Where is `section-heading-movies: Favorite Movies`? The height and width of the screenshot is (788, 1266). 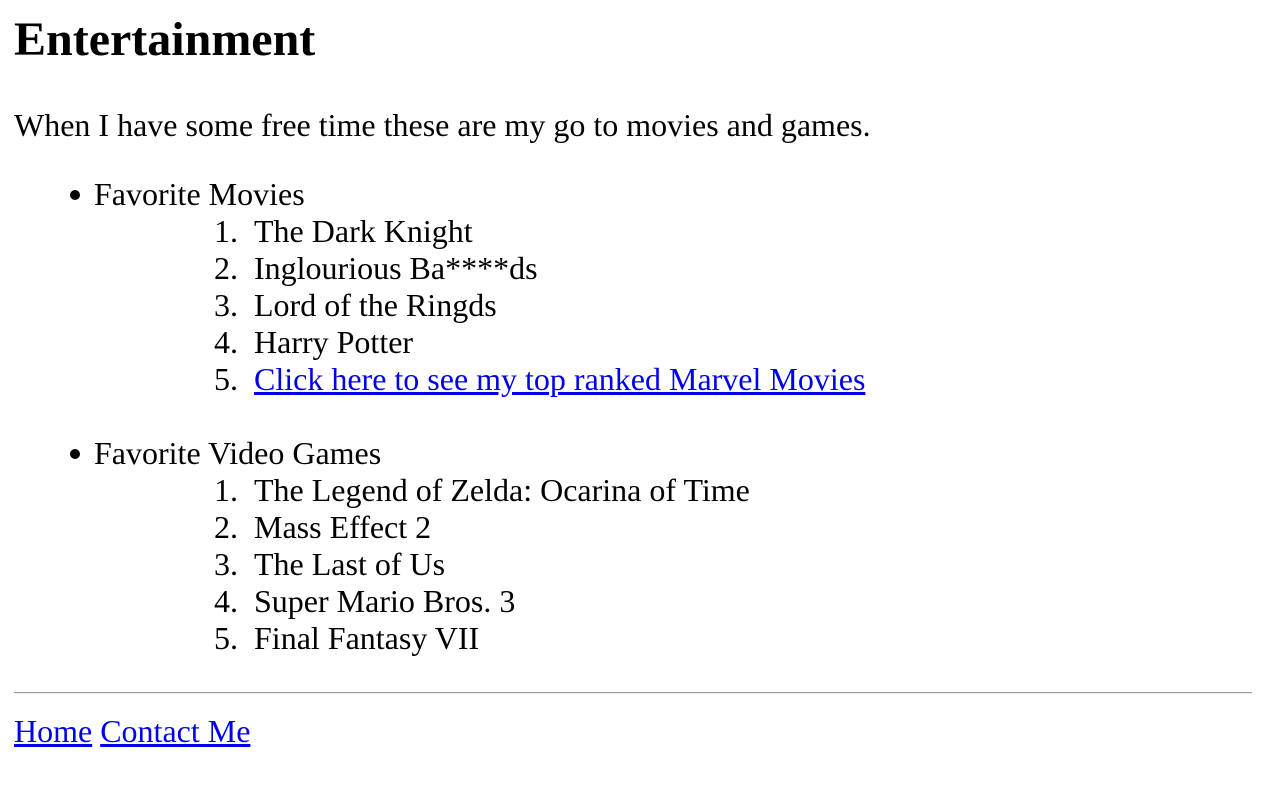
section-heading-movies: Favorite Movies is located at coordinates (199, 194).